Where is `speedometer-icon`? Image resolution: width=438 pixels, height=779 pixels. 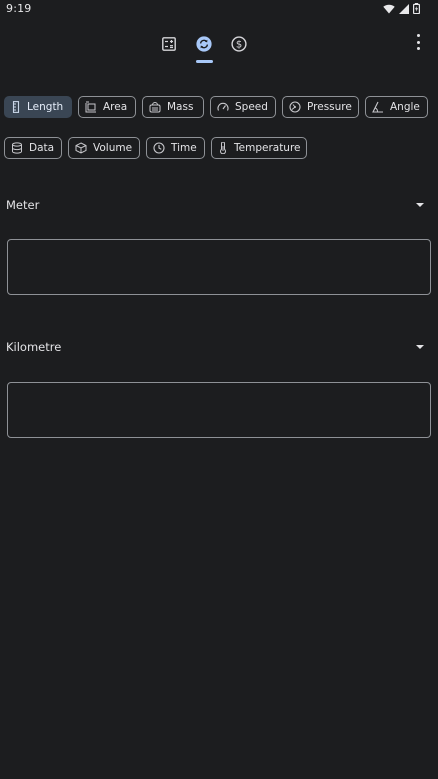 speedometer-icon is located at coordinates (223, 107).